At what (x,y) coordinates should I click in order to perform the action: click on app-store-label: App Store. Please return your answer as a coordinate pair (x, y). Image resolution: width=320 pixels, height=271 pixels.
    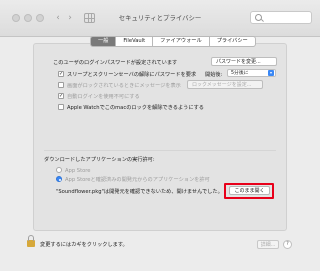
    Looking at the image, I should click on (78, 171).